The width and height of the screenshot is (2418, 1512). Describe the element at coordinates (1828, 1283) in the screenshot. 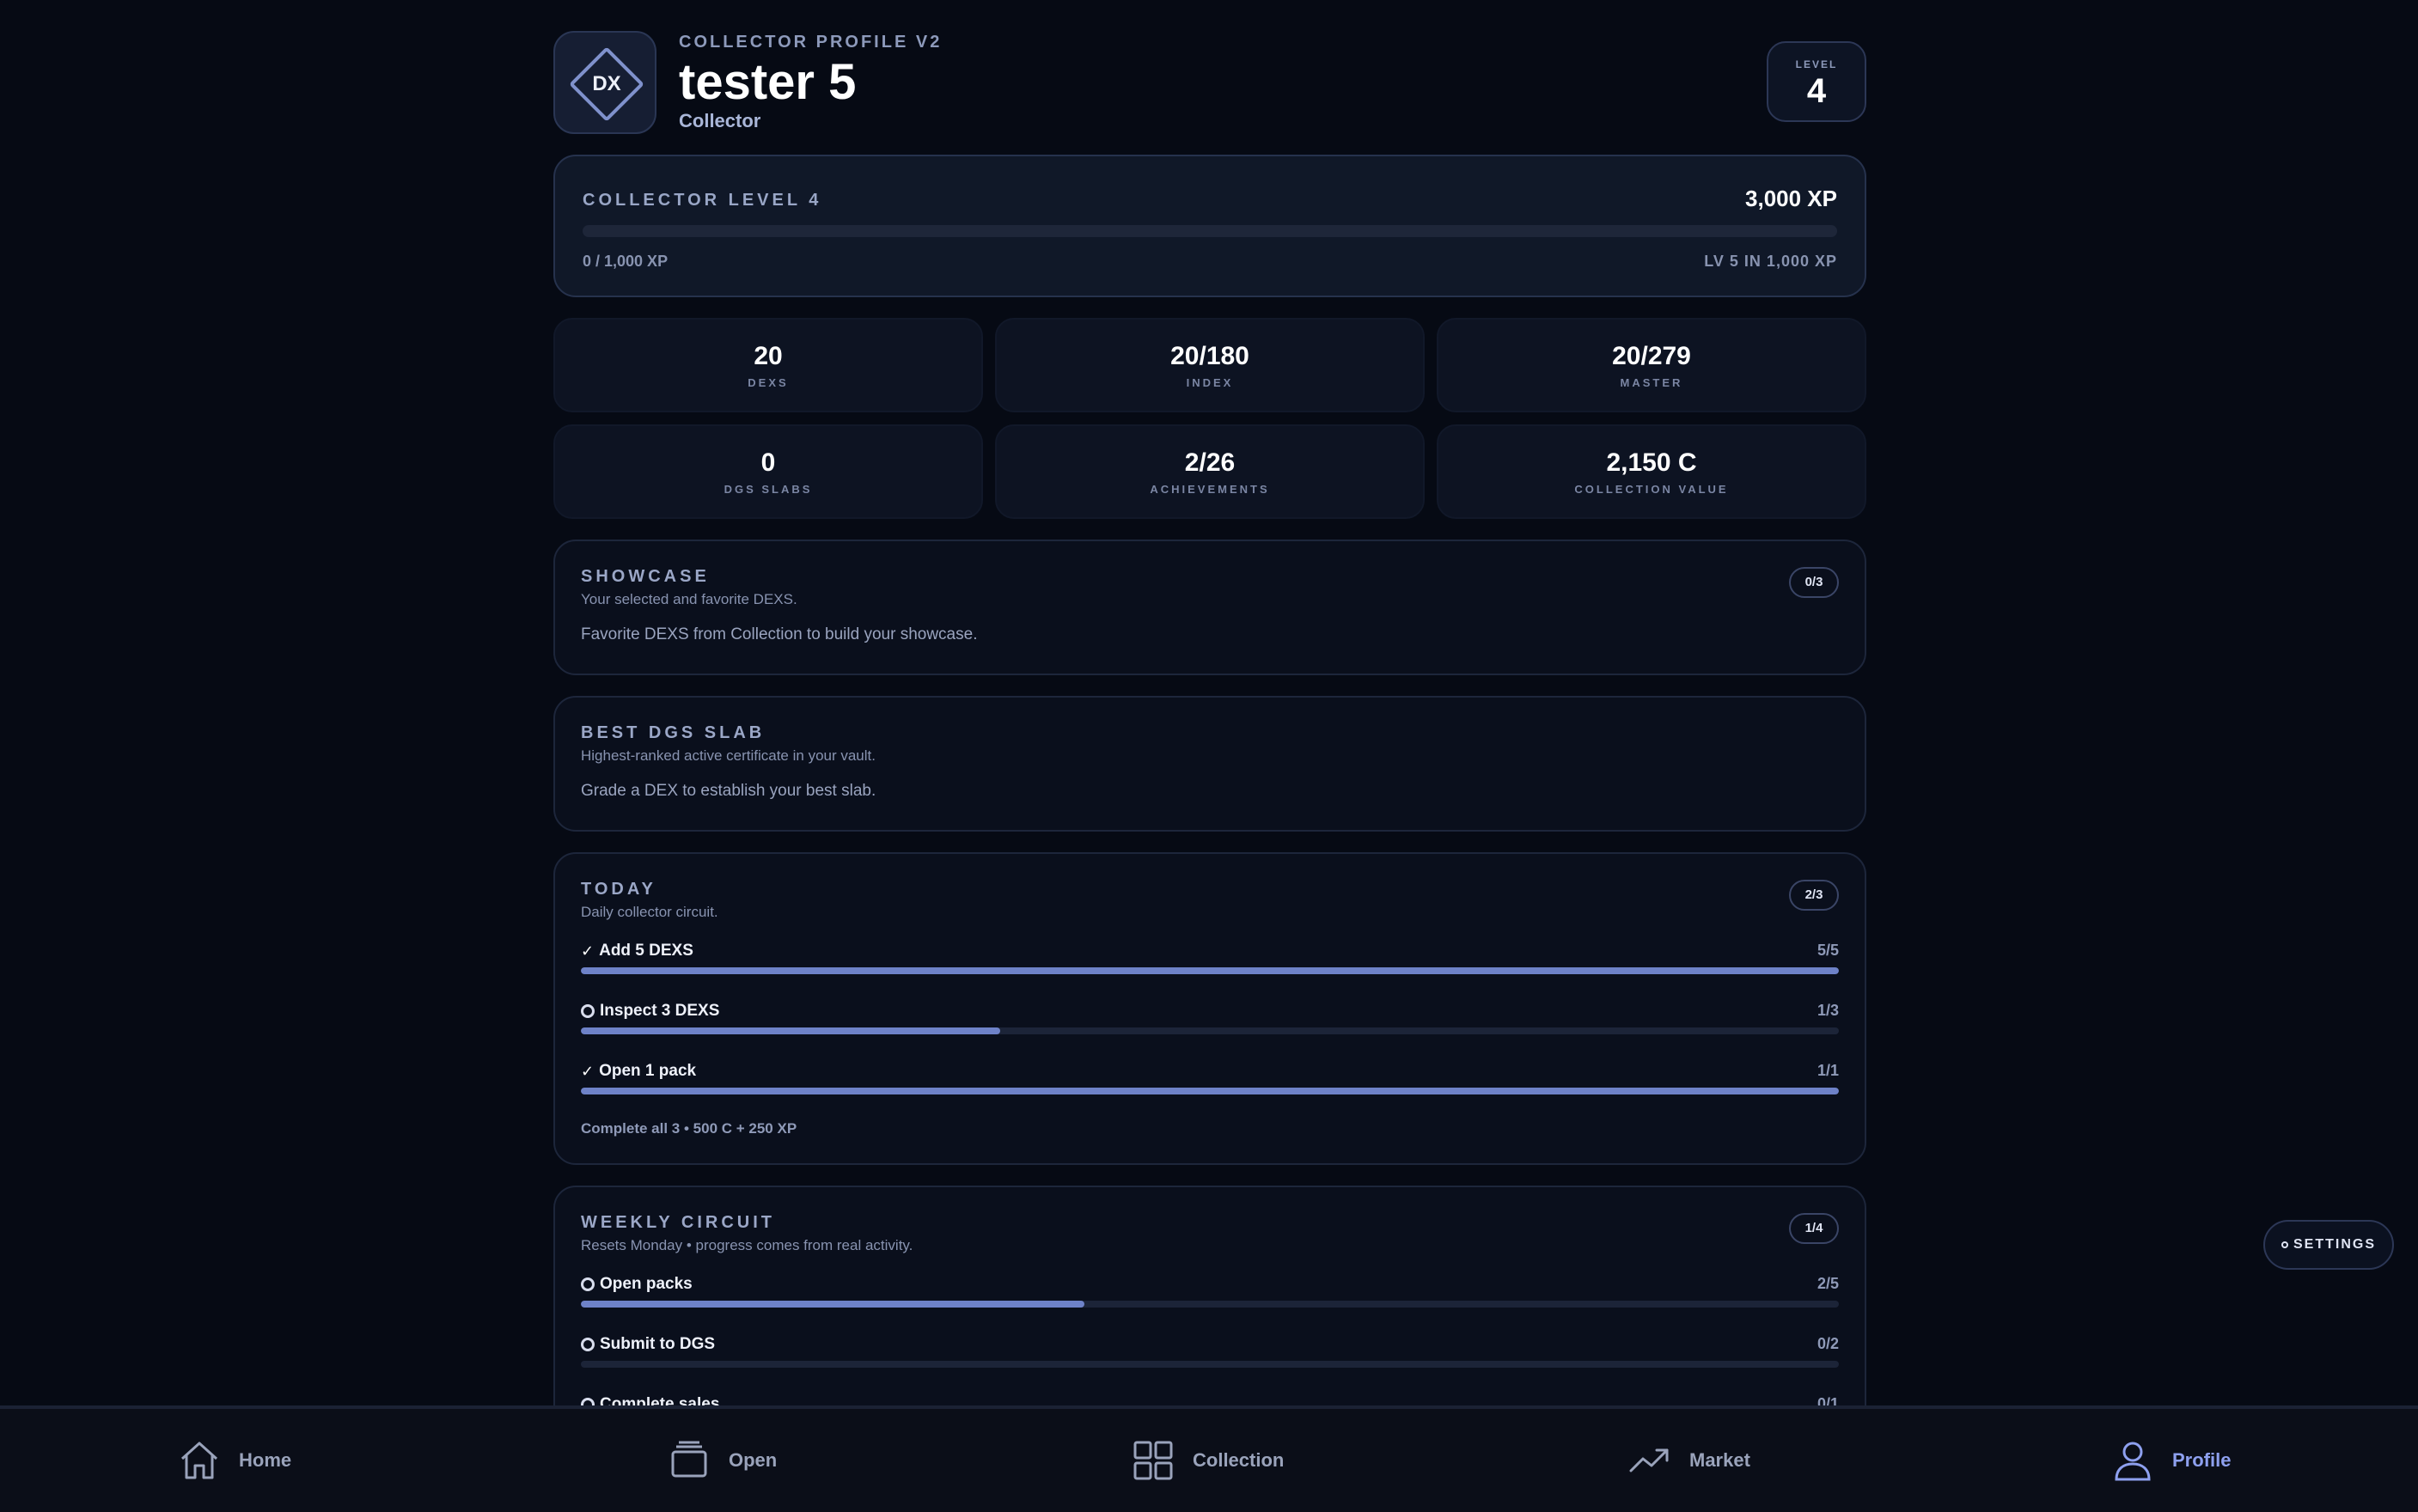

I see `task-value: 2/5` at that location.